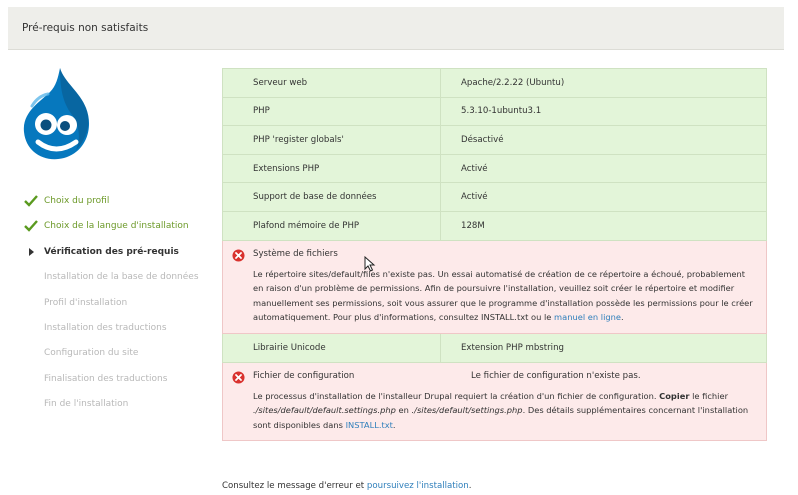 The height and width of the screenshot is (495, 798). I want to click on requirement-row: PHP 5.3.10-1ubuntu3.1, so click(494, 111).